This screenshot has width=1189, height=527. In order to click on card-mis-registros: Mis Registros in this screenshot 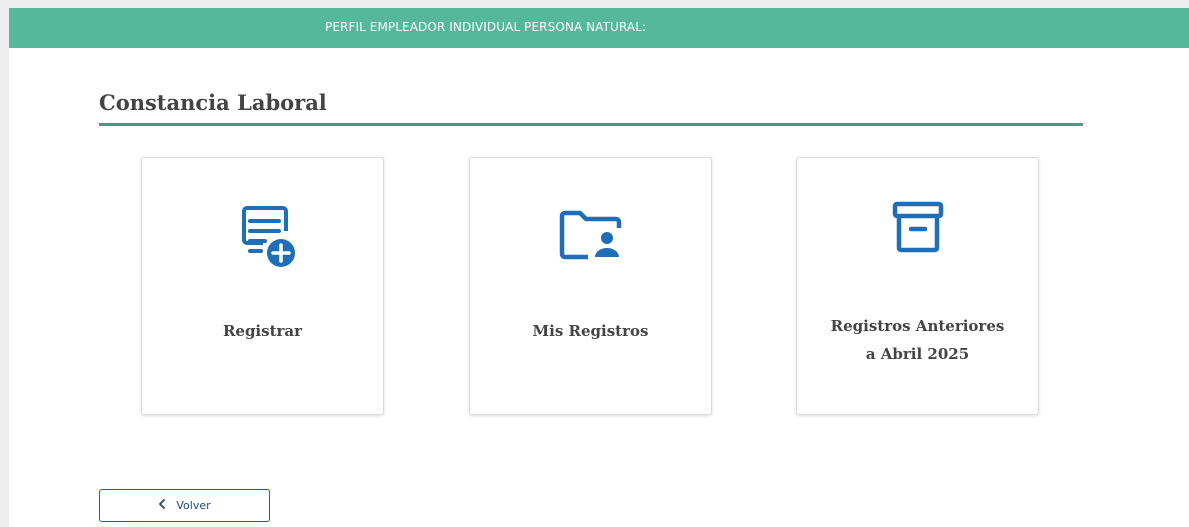, I will do `click(590, 286)`.